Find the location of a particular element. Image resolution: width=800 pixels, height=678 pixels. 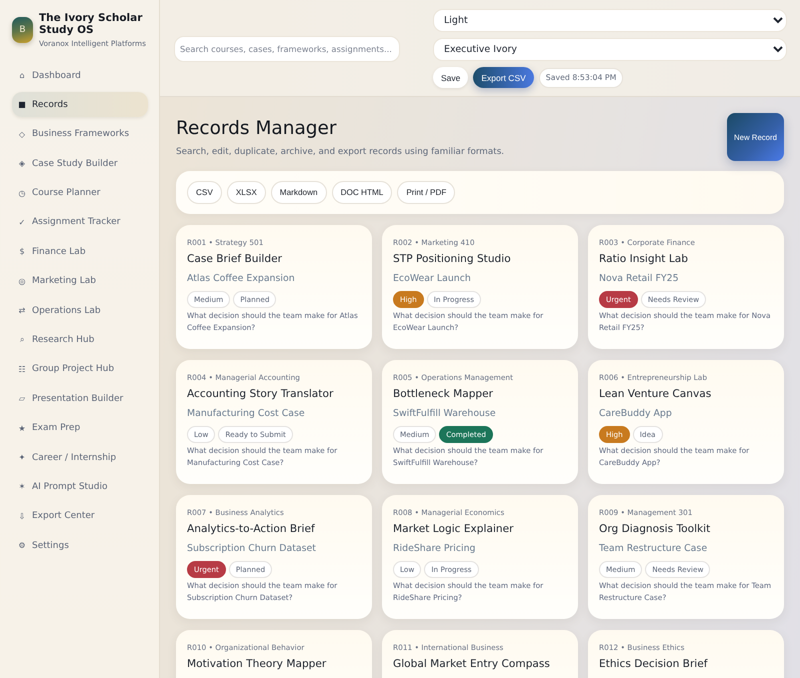

export-format-button: Markdown is located at coordinates (298, 192).